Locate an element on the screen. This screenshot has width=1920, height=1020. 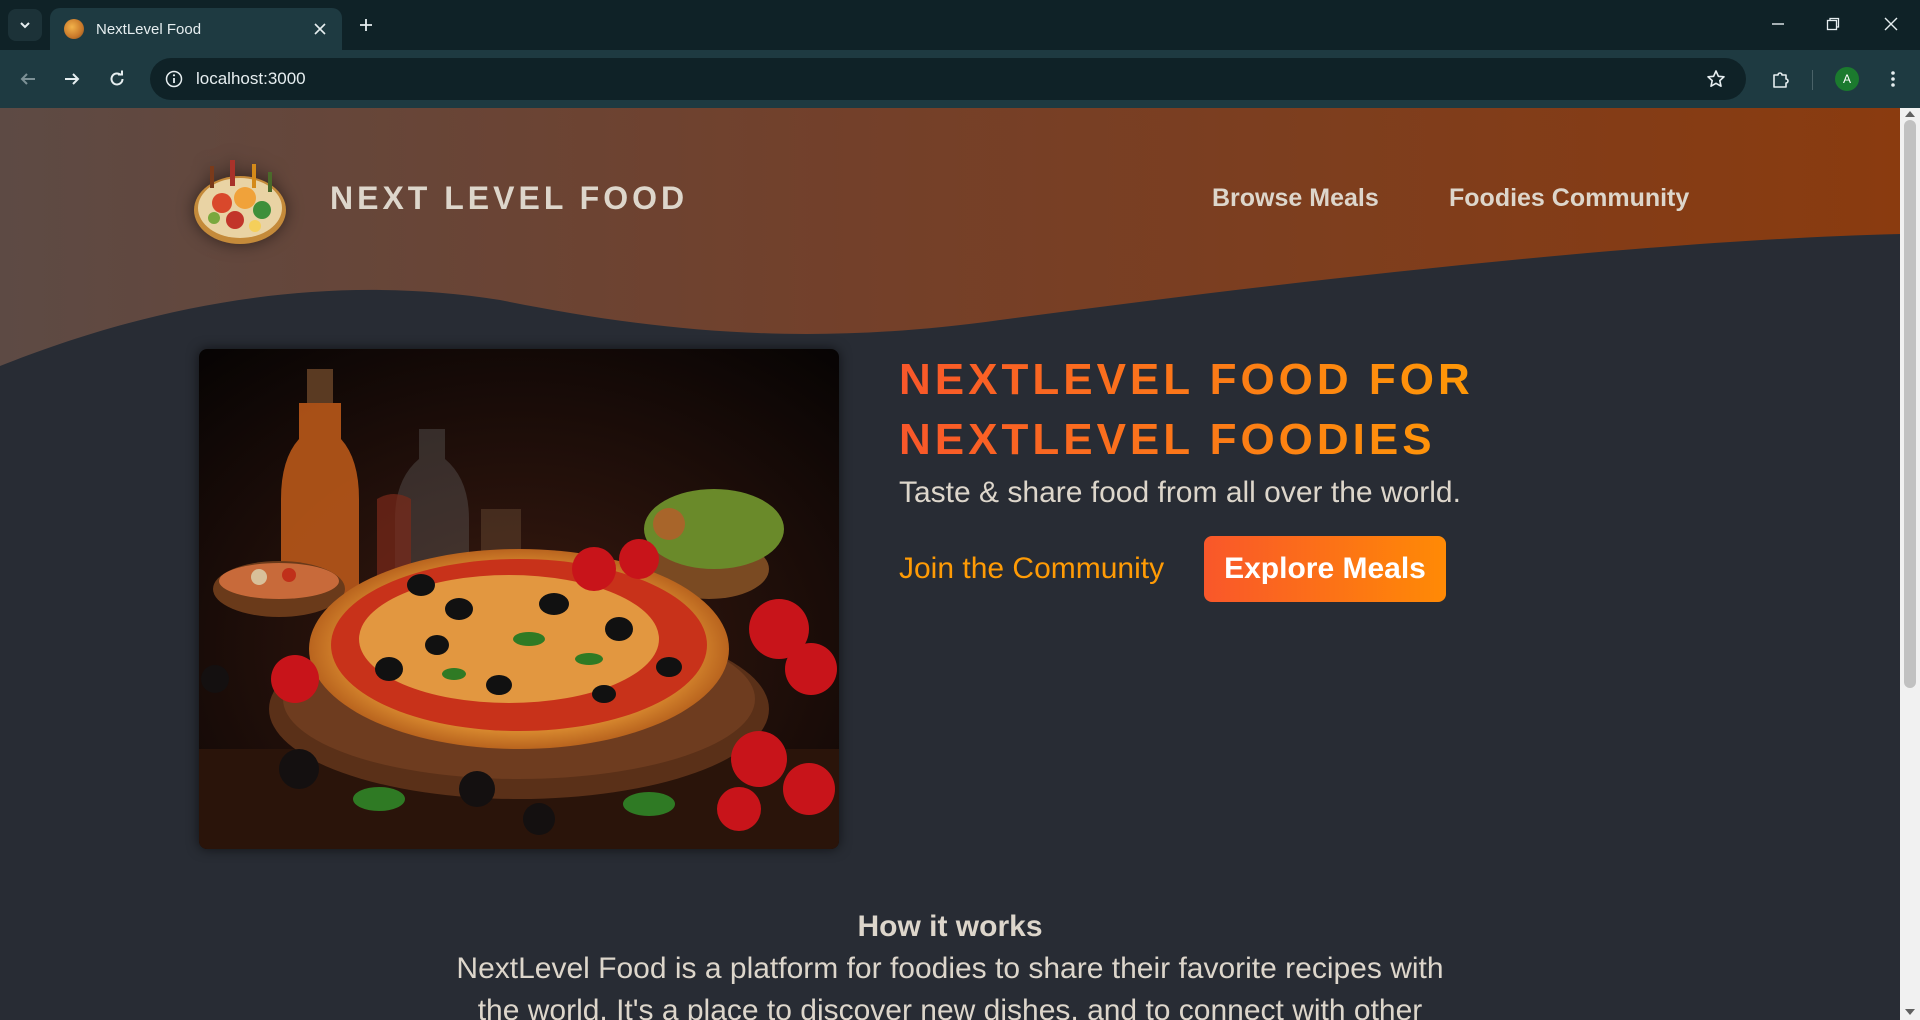
forward-button is located at coordinates (72, 79).